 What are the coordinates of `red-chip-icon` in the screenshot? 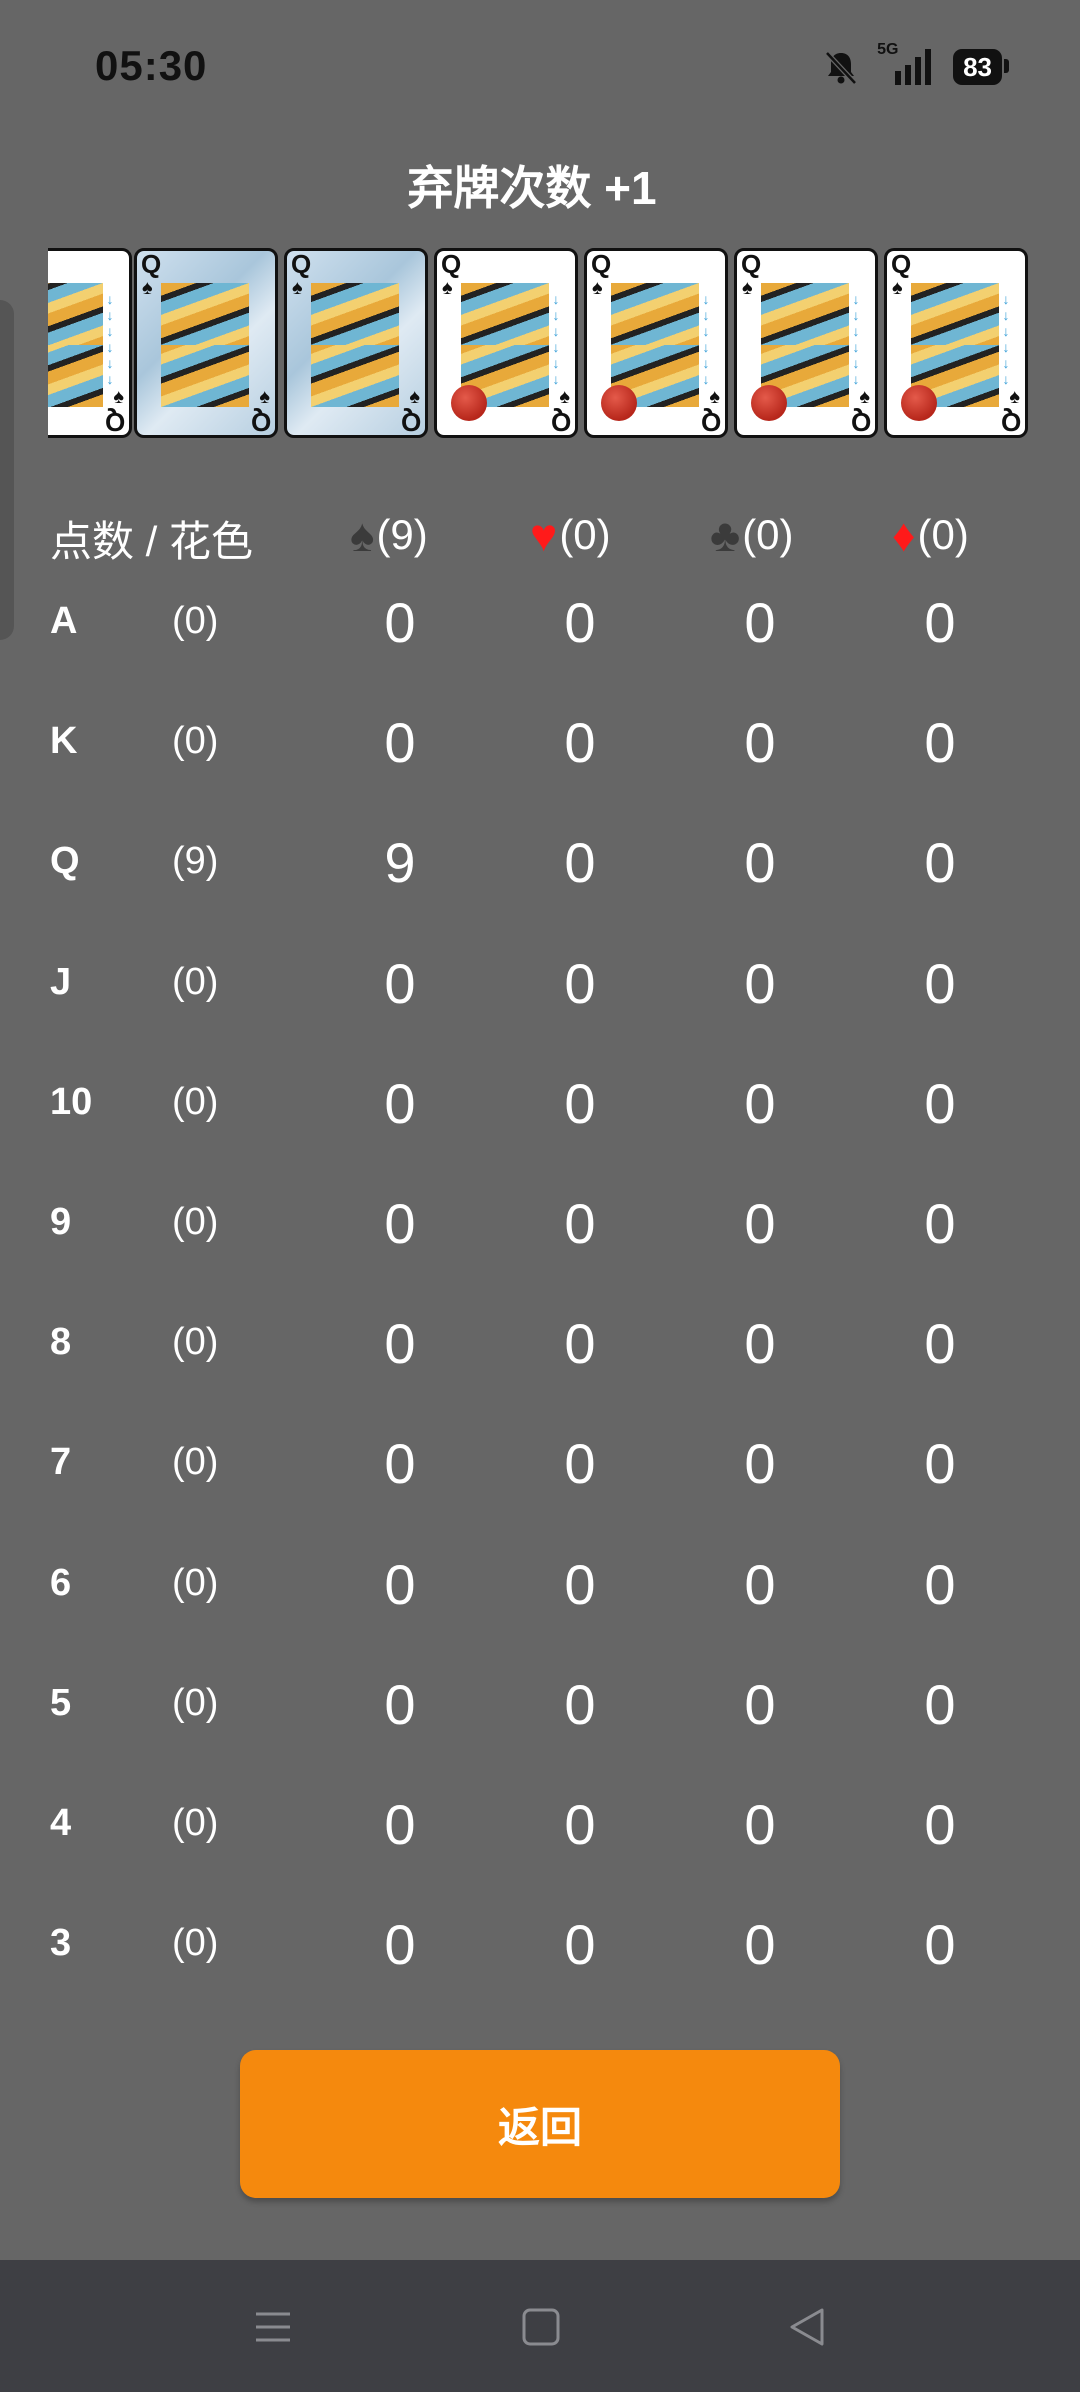 It's located at (769, 403).